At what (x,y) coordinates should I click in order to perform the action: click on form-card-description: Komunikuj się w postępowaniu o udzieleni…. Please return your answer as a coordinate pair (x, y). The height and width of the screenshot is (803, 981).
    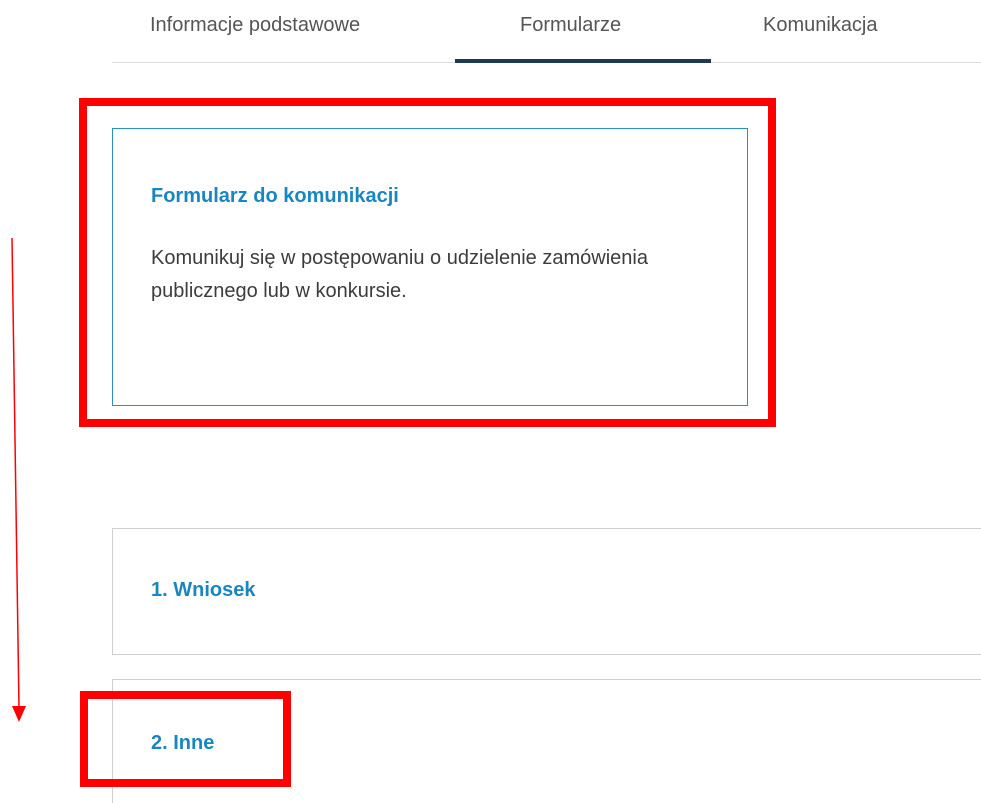
    Looking at the image, I should click on (399, 274).